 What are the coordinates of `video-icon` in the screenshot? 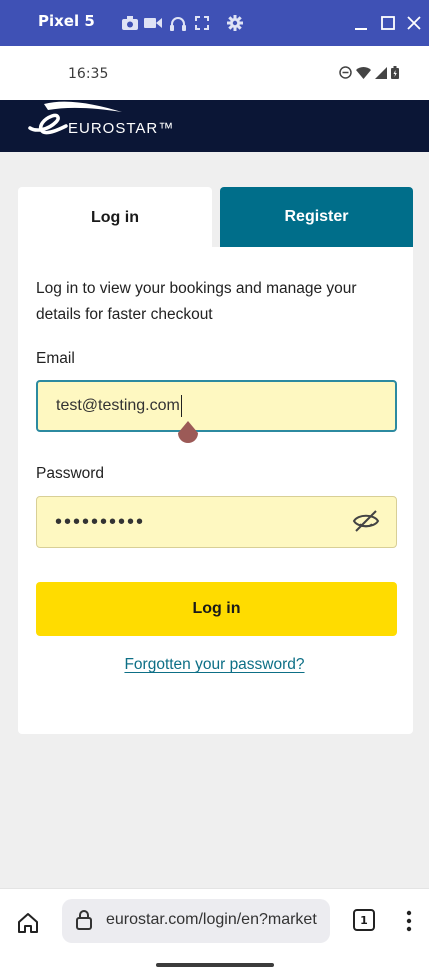 It's located at (153, 23).